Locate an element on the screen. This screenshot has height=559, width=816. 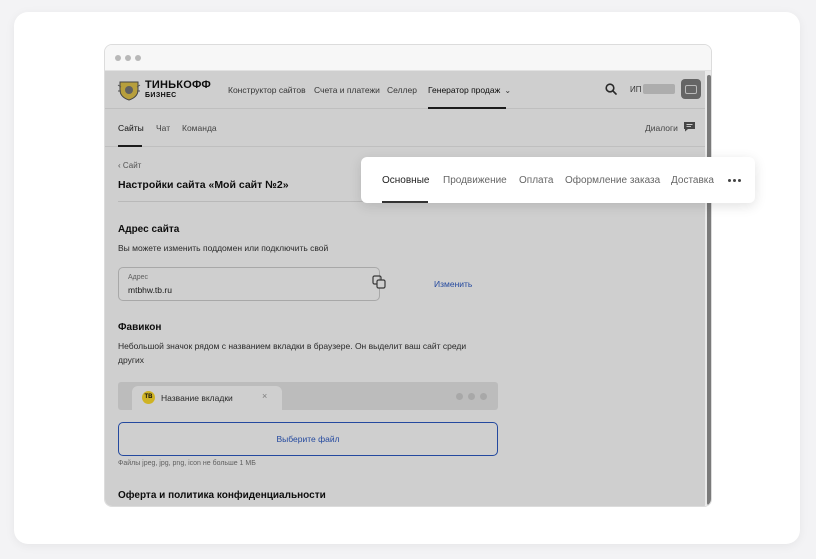
tab-delivery: Доставка is located at coordinates (692, 180).